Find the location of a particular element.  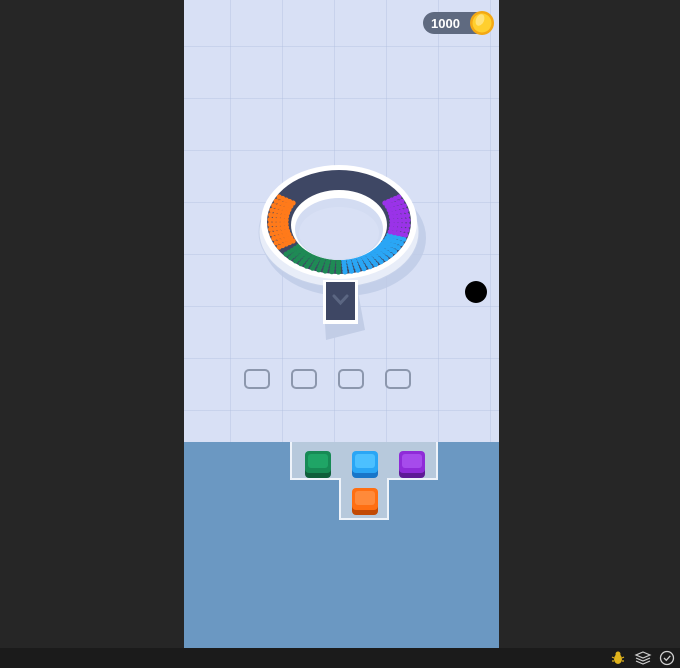

blue-block is located at coordinates (365, 464).